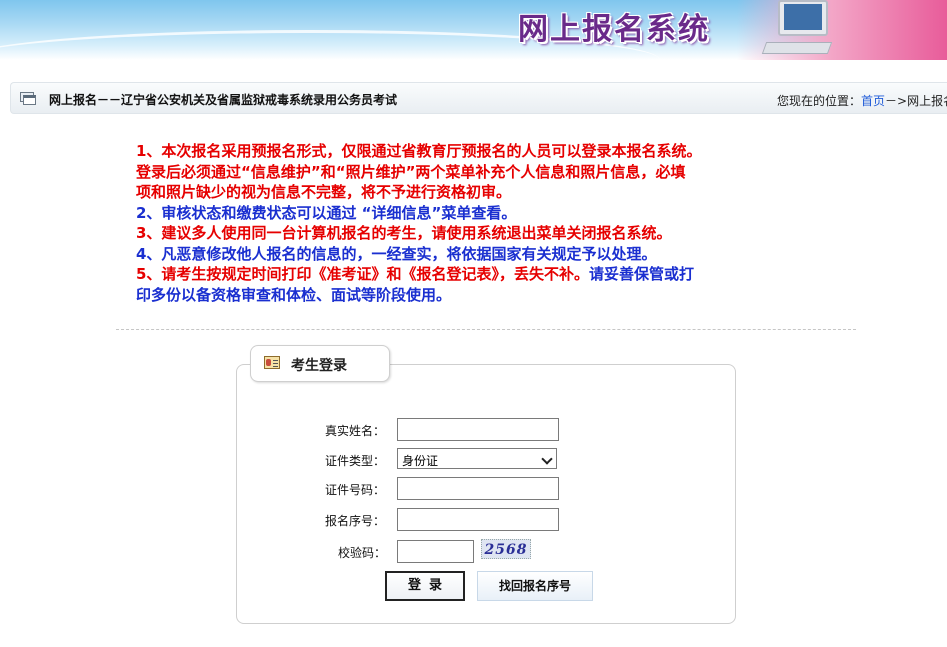  What do you see at coordinates (641, 274) in the screenshot?
I see `notice-5-line-1b: 请妥善保管或打` at bounding box center [641, 274].